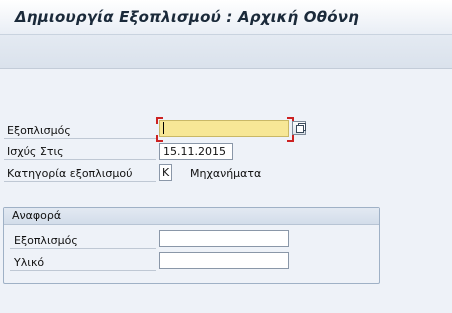  I want to click on value-help-icon, so click(299, 128).